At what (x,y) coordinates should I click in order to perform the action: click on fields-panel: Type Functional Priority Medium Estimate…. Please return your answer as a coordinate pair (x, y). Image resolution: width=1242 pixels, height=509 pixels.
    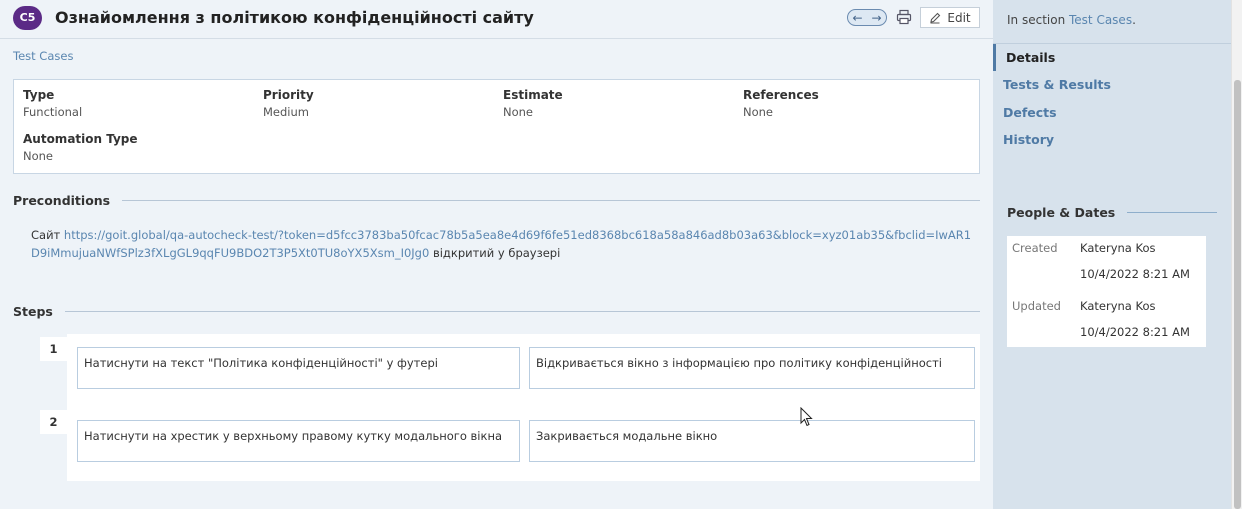
    Looking at the image, I should click on (496, 126).